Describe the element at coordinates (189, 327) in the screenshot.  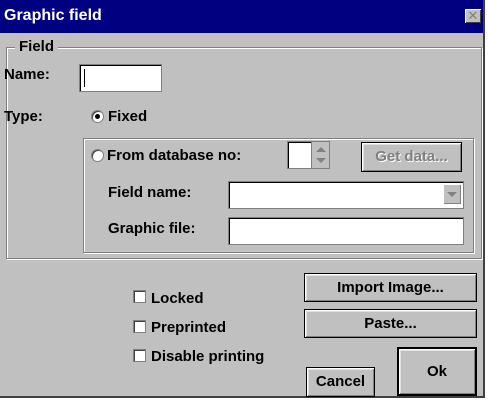
I see `preprinted-label: Preprinted` at that location.